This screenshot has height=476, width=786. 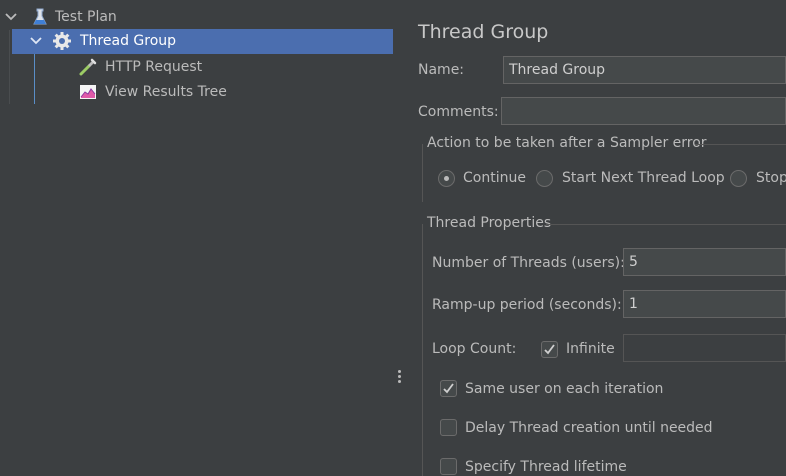 What do you see at coordinates (704, 262) in the screenshot?
I see `number-of-threads-field: 5` at bounding box center [704, 262].